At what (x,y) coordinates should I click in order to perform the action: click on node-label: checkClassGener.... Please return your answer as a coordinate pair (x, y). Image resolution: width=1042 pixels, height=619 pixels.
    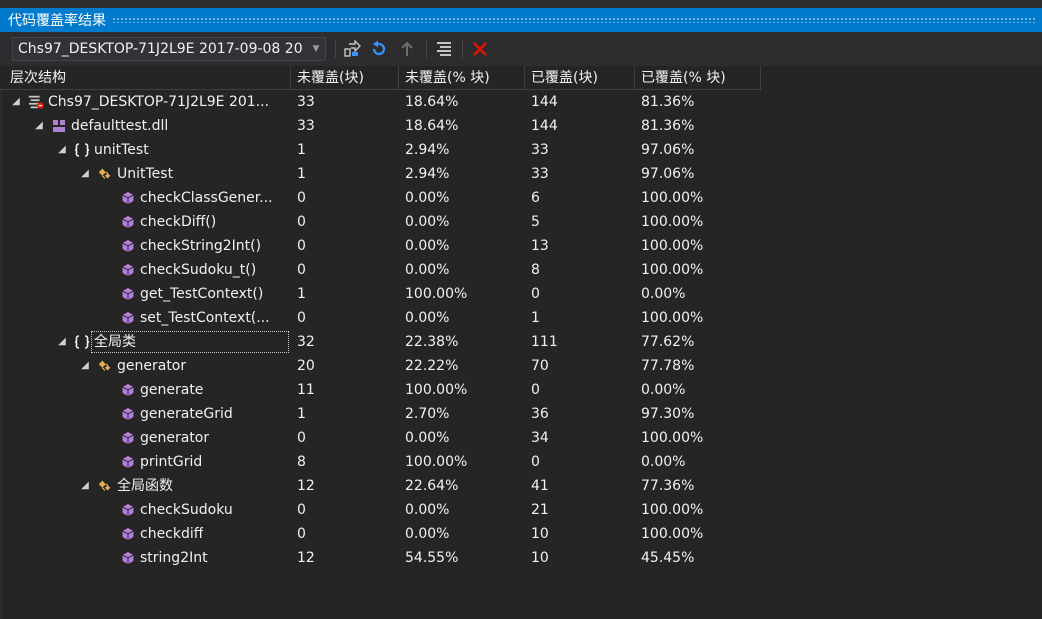
    Looking at the image, I should click on (206, 198).